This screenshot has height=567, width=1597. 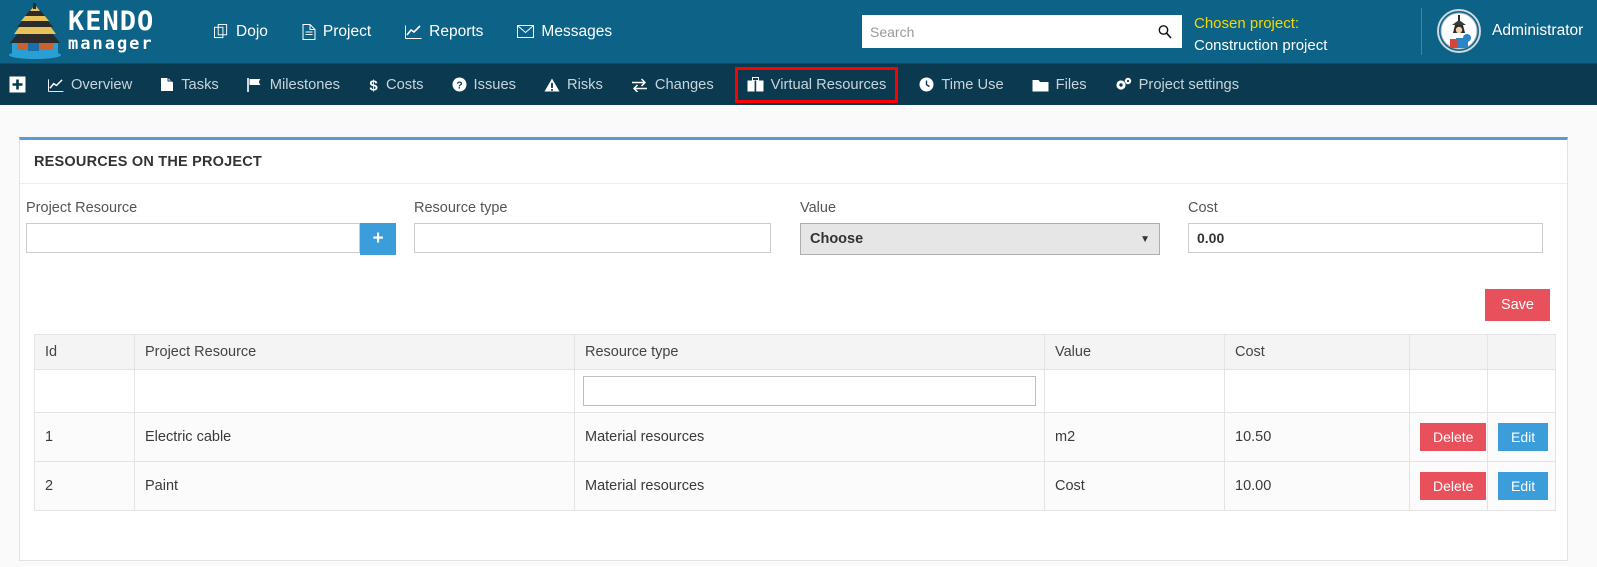 What do you see at coordinates (404, 84) in the screenshot?
I see `sidebar-item-costs-label: Costs` at bounding box center [404, 84].